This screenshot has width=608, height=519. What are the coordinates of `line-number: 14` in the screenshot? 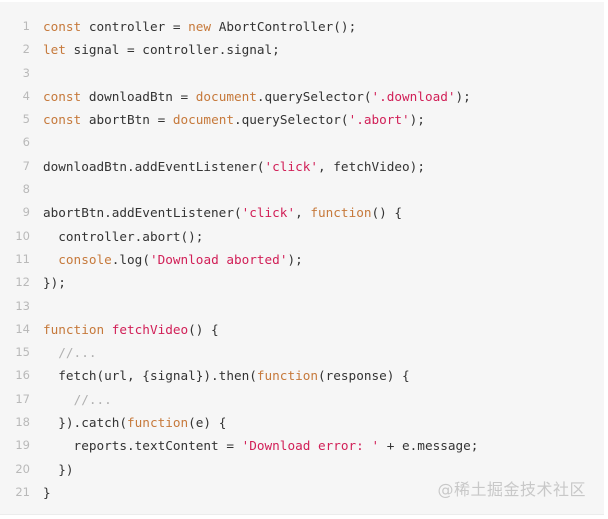 It's located at (22, 328).